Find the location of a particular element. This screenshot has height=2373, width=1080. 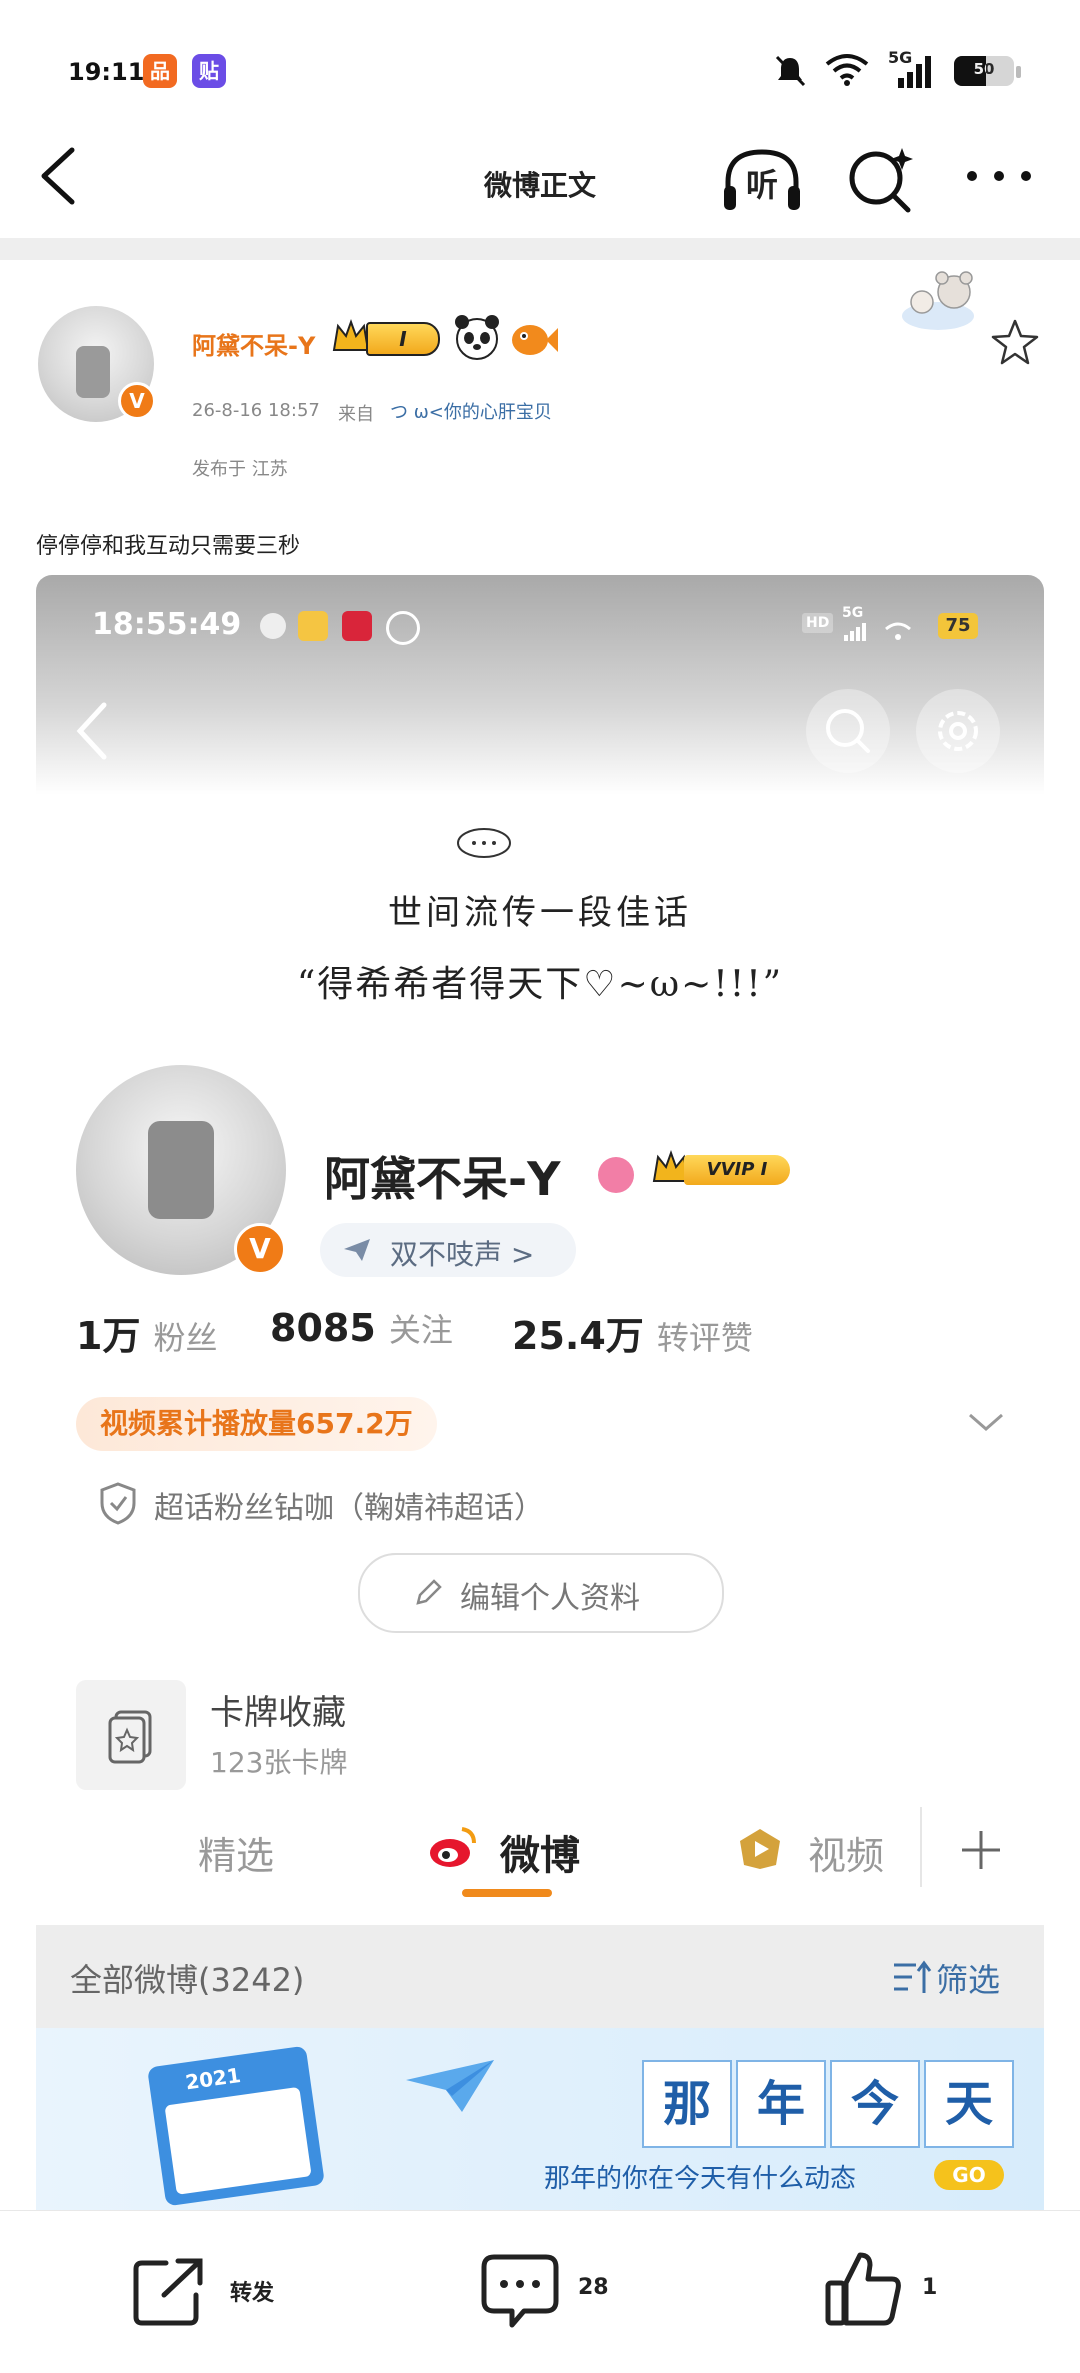

post-text: 停停停和我互动只需要三秒 is located at coordinates (168, 546).